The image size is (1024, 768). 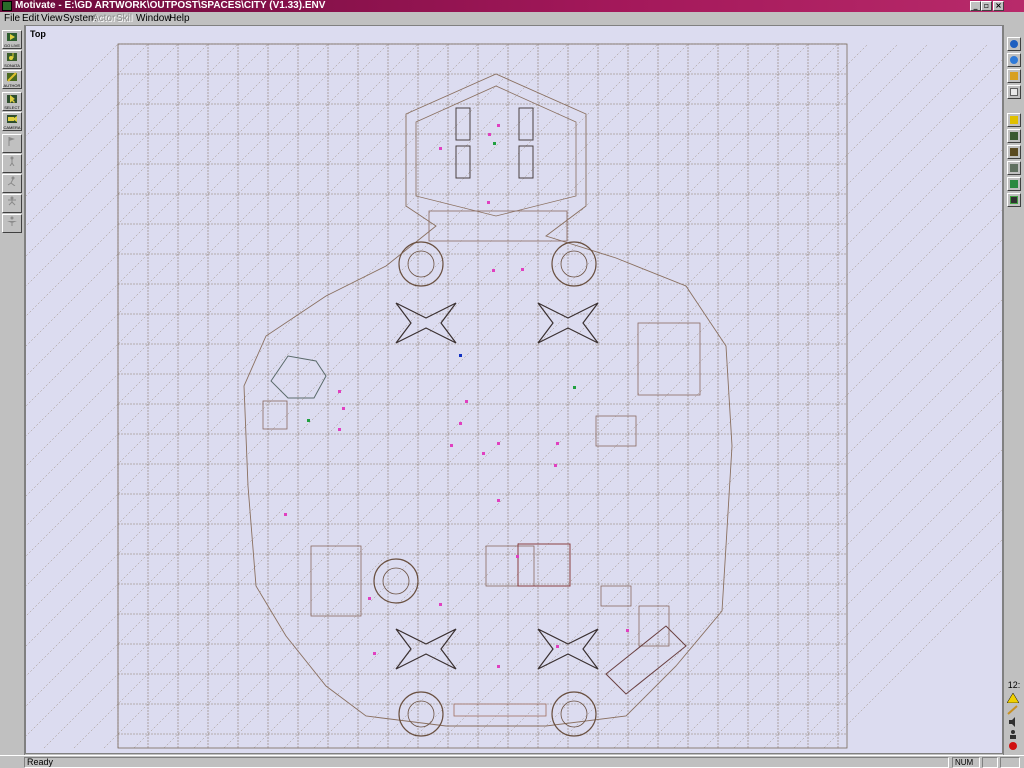 What do you see at coordinates (12, 390) in the screenshot?
I see `left-toolbar: GO LIVE SONATA AUTHOR SELECT CAMERA` at bounding box center [12, 390].